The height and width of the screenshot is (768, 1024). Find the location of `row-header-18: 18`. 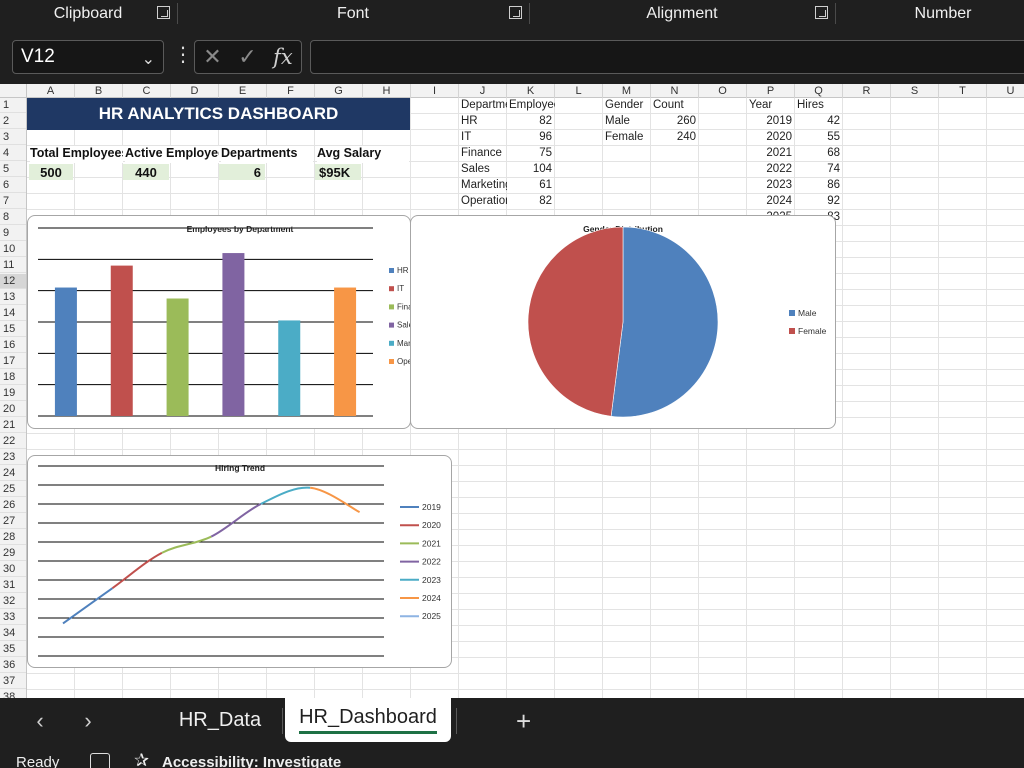

row-header-18: 18 is located at coordinates (13, 377).